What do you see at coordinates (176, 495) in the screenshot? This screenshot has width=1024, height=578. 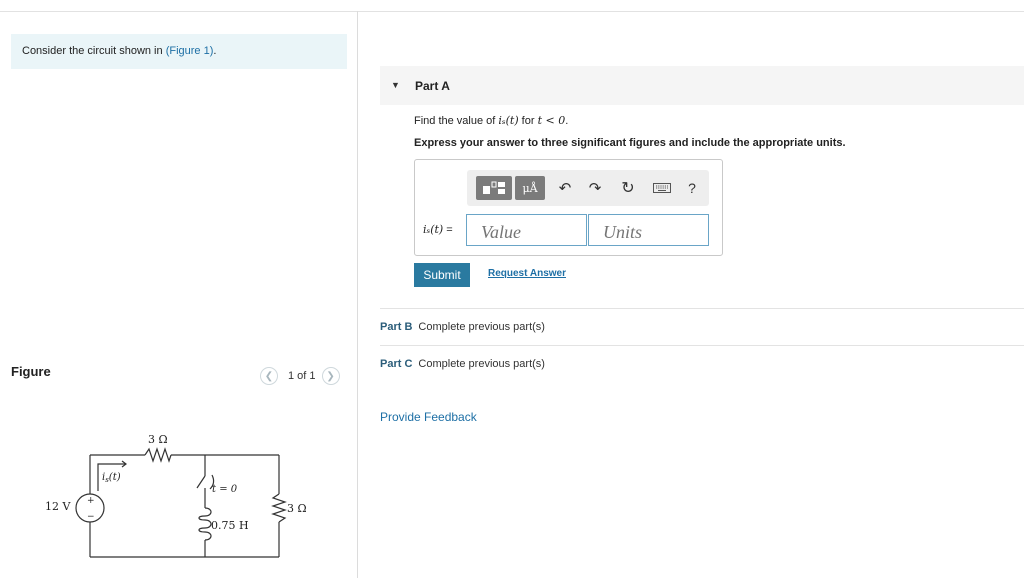 I see `circuit-diagram: 3 Ω 3 Ω 12 V + − is(t) t = 0 0.75 H` at bounding box center [176, 495].